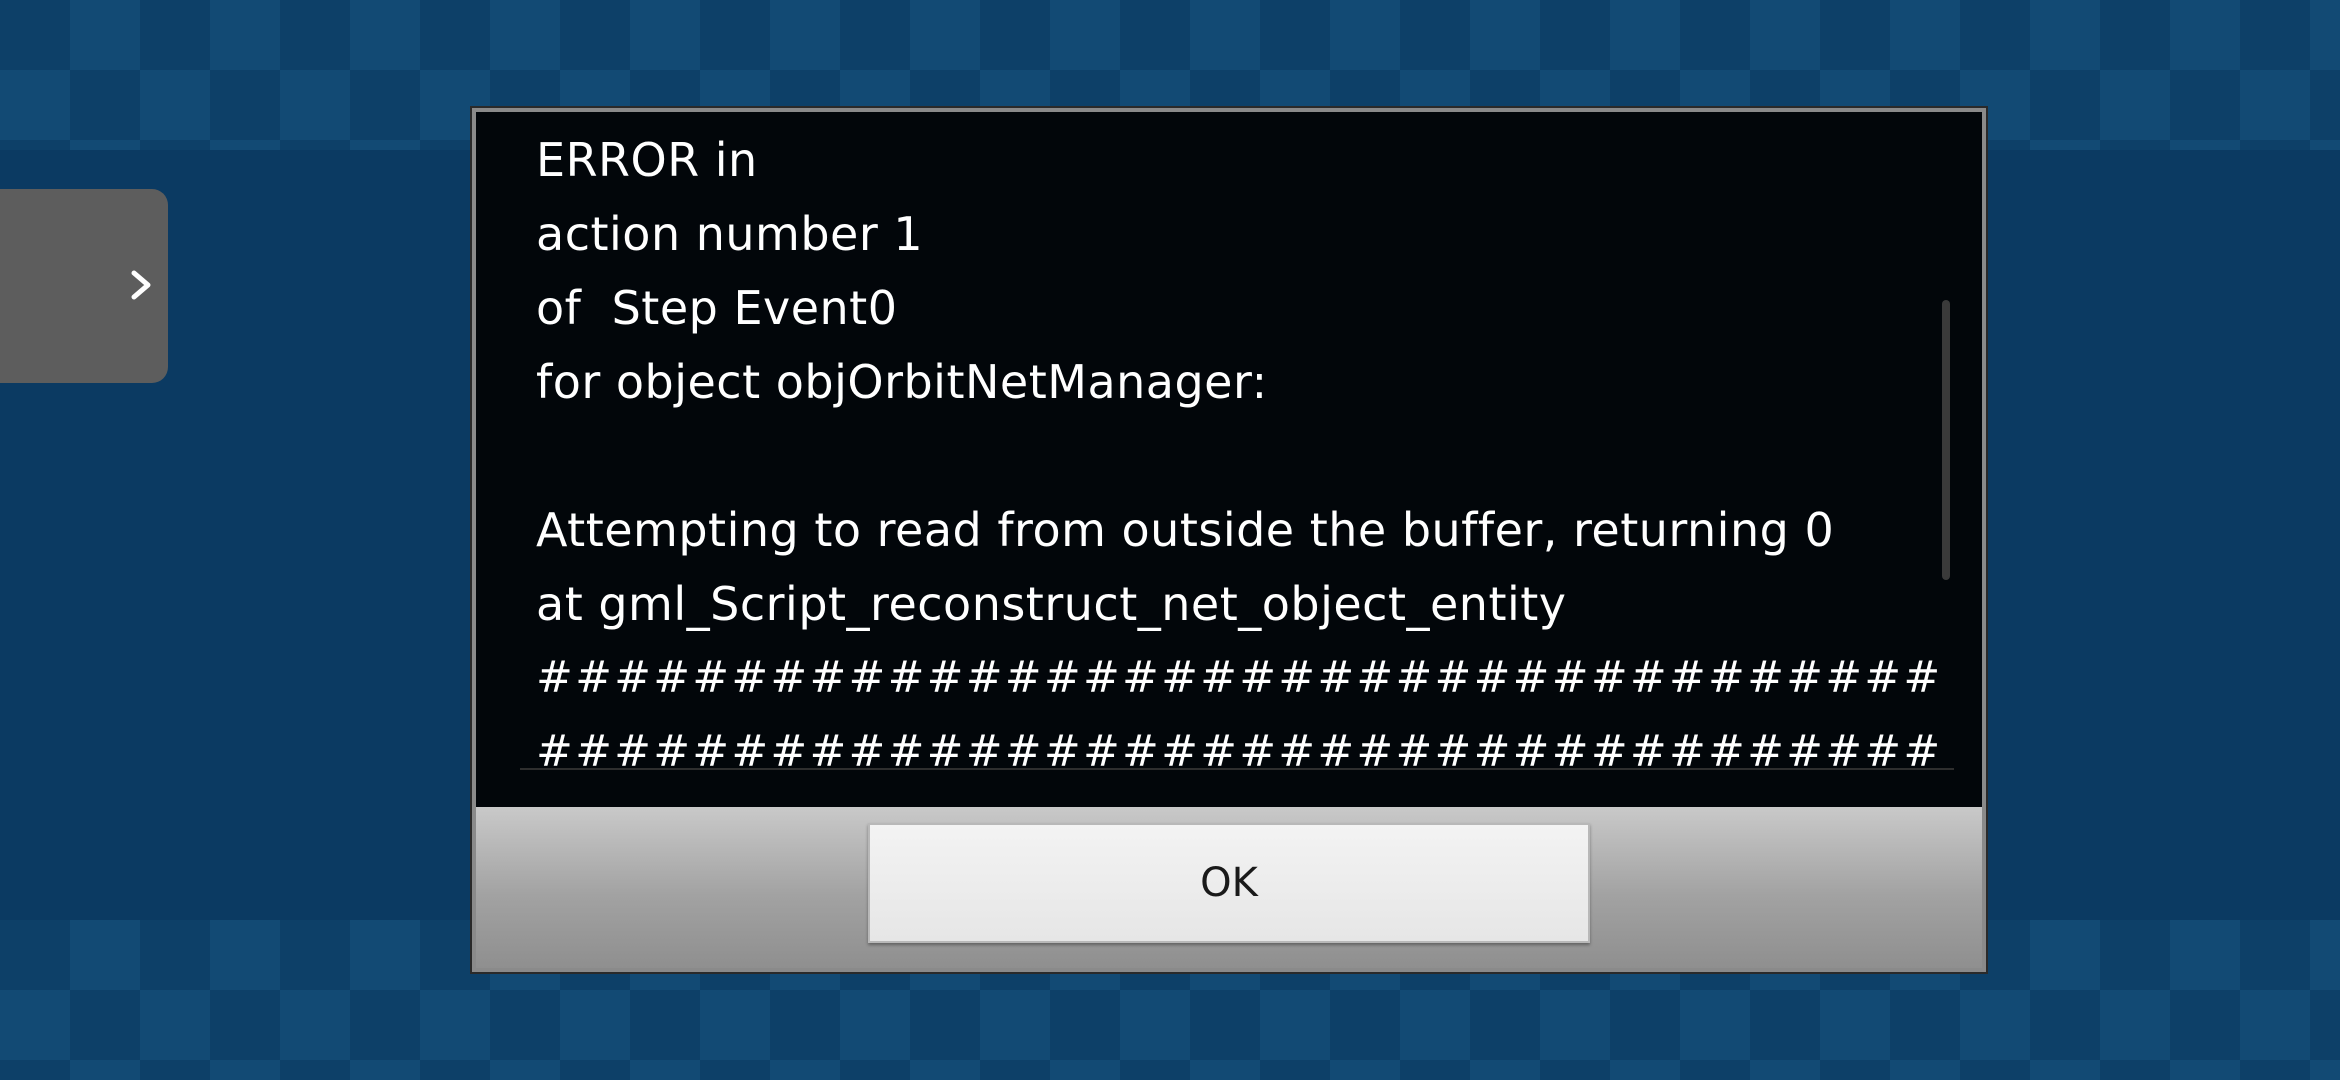  Describe the element at coordinates (647, 160) in the screenshot. I see `error-line: ERROR in` at that location.